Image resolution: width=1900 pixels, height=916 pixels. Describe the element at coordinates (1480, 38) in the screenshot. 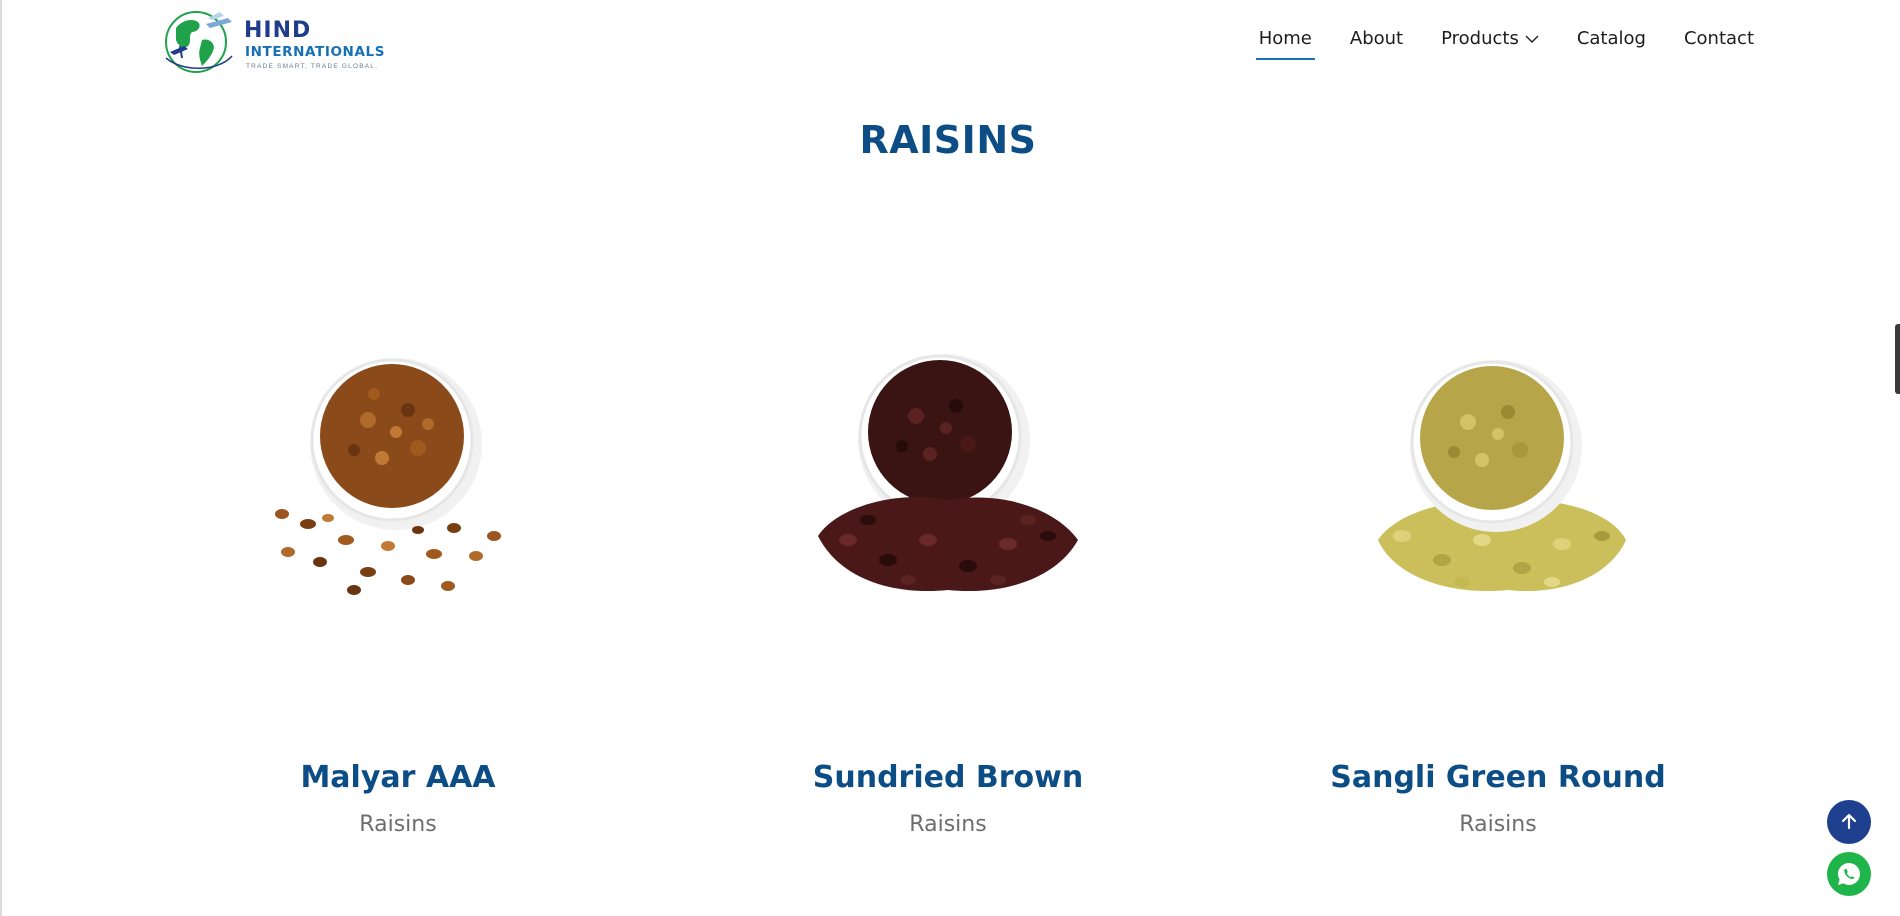

I see `nav-label: Products` at that location.